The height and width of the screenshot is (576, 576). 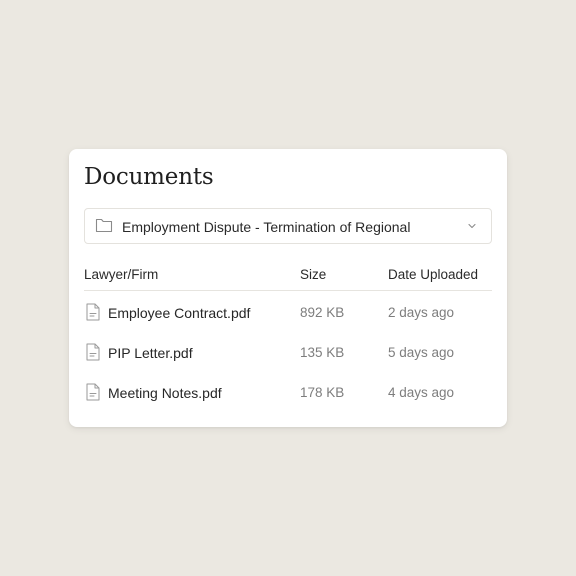 I want to click on file-name: Employee Contract.pdf, so click(x=179, y=313).